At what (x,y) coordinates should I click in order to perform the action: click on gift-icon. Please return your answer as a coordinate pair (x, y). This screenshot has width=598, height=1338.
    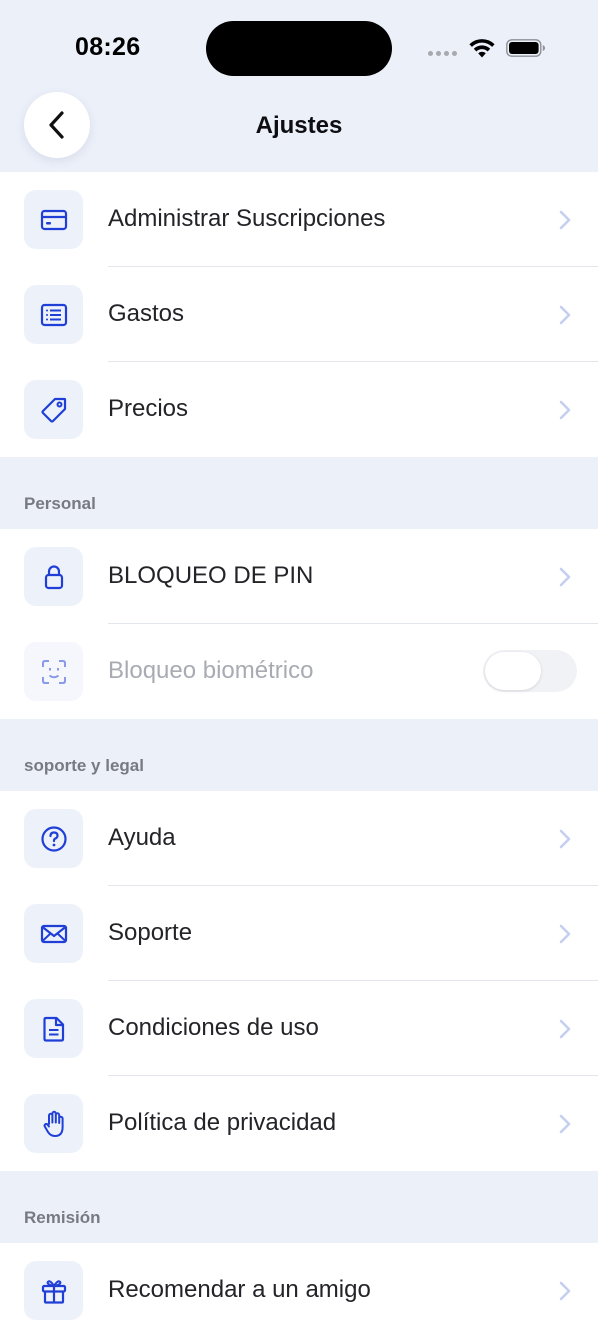
    Looking at the image, I should click on (53, 1291).